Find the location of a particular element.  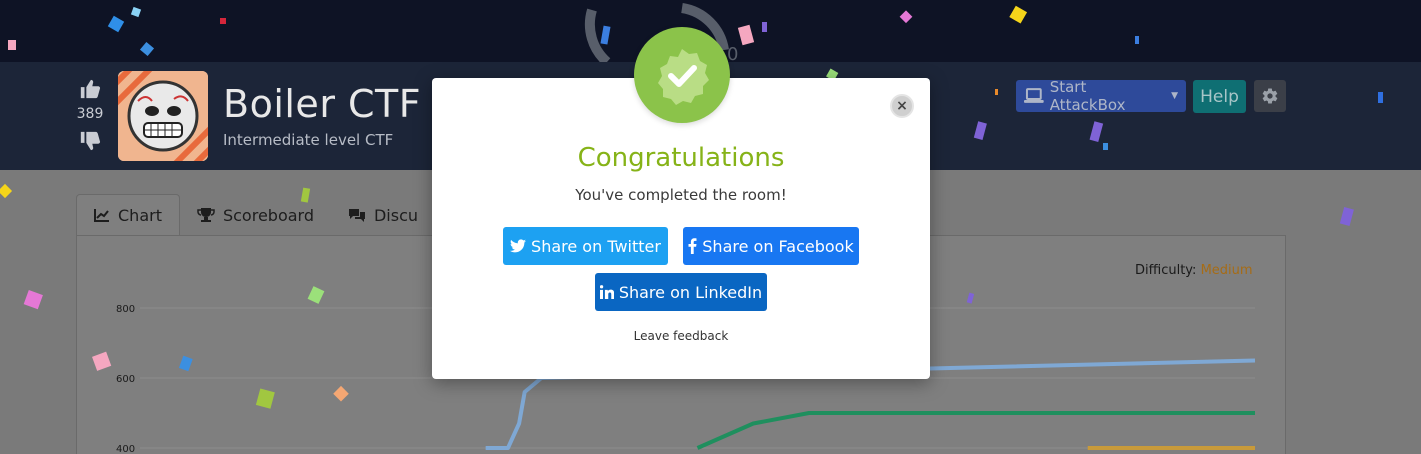

share-facebook-label: Share on Facebook is located at coordinates (778, 246).